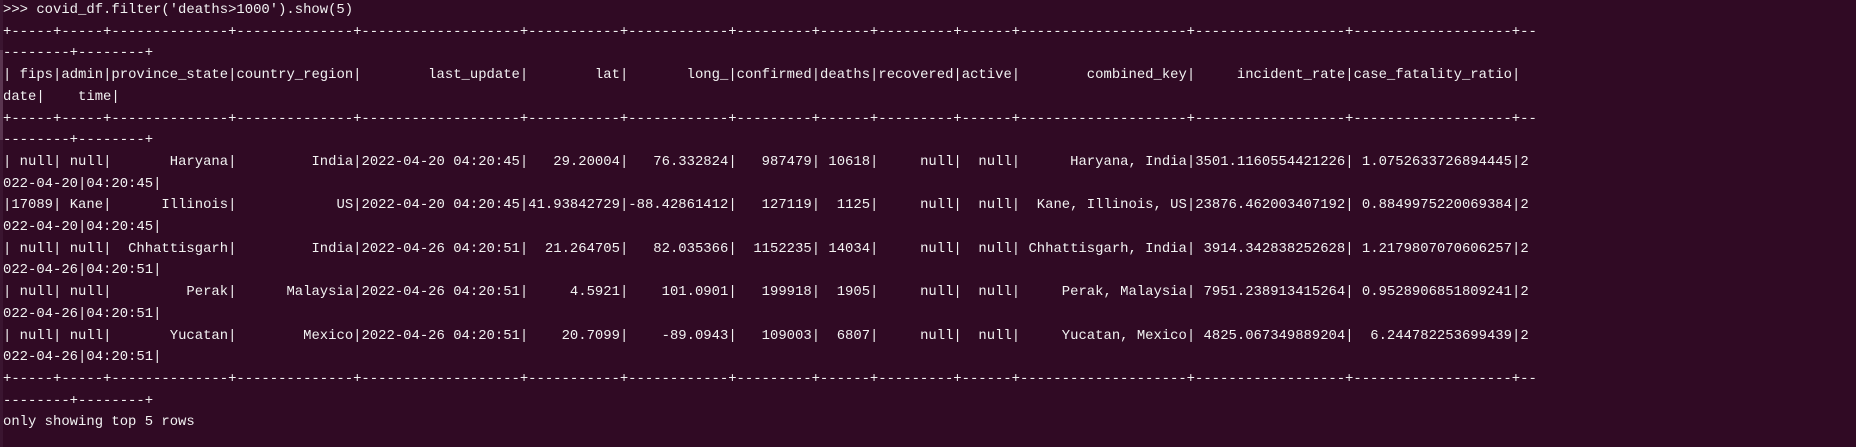 The height and width of the screenshot is (447, 1856). Describe the element at coordinates (1270, 161) in the screenshot. I see `table-cell: 3501.1160554421226` at that location.